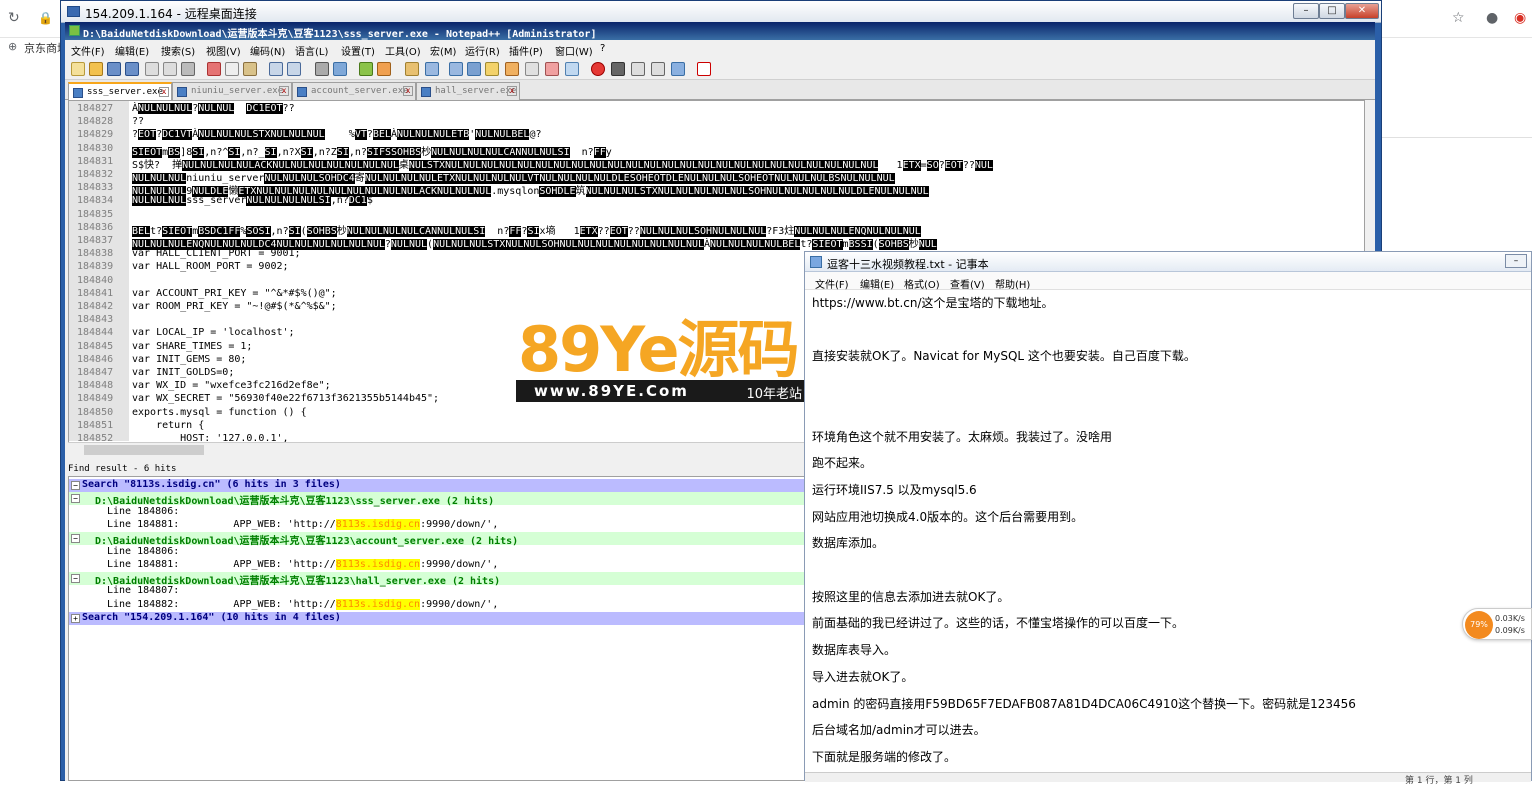 The image size is (1532, 786). I want to click on notepad-titlebar: 逗客十三水视频教程.txt - 记事本 –, so click(1168, 262).